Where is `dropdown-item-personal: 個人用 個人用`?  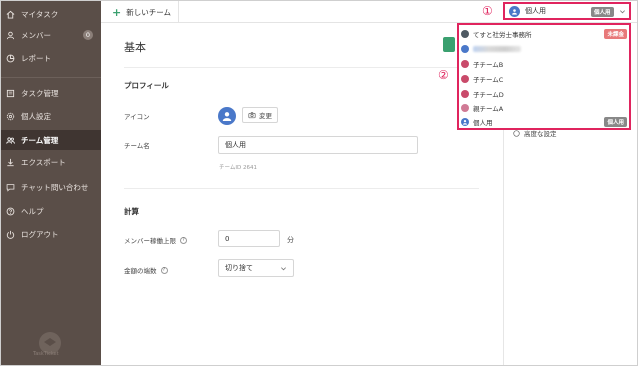
dropdown-item-personal: 個人用 個人用 is located at coordinates (544, 122).